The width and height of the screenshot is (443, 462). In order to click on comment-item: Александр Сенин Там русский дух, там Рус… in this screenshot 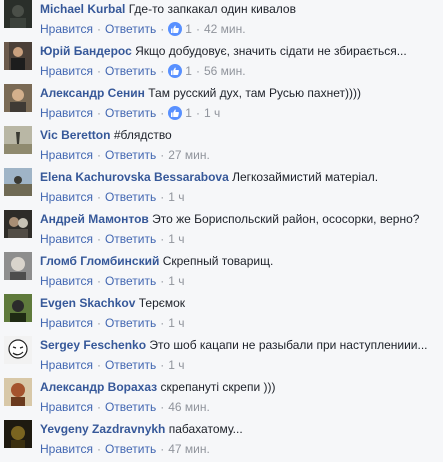, I will do `click(221, 105)`.